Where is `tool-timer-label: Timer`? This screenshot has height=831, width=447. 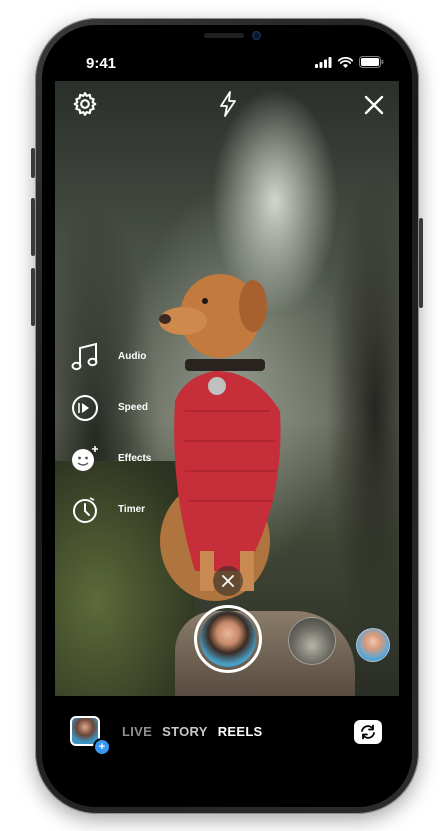
tool-timer-label: Timer is located at coordinates (132, 509).